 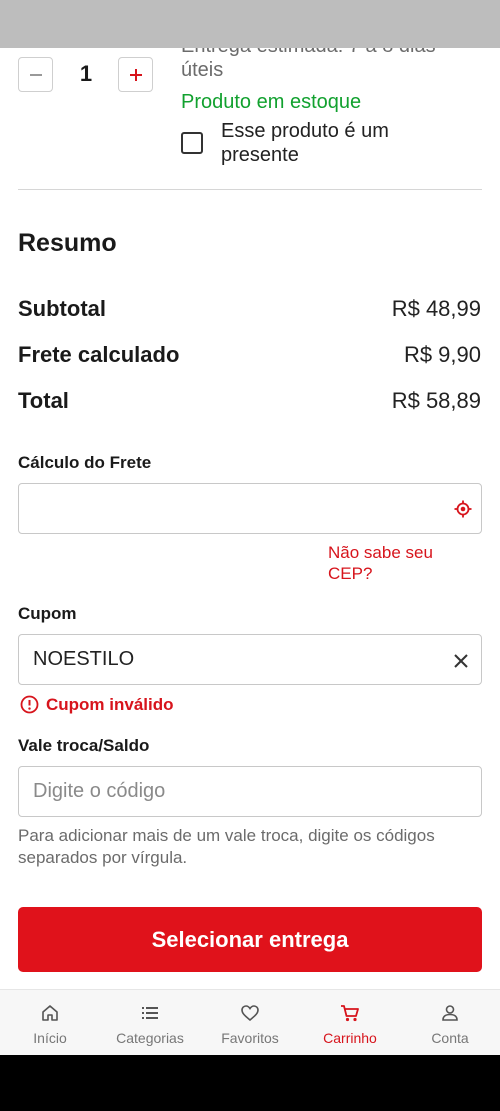 I want to click on subtotal-value: R$ 48,99, so click(x=436, y=308).